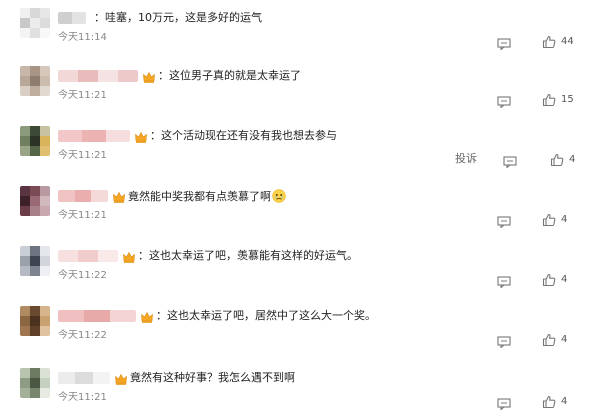  I want to click on comment-item: 竟然能中奖我都有点羡慕了啊今天11:21 4, so click(300, 209).